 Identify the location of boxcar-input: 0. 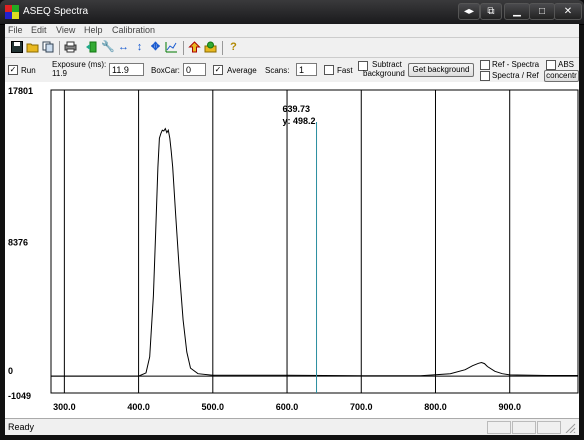
(194, 69).